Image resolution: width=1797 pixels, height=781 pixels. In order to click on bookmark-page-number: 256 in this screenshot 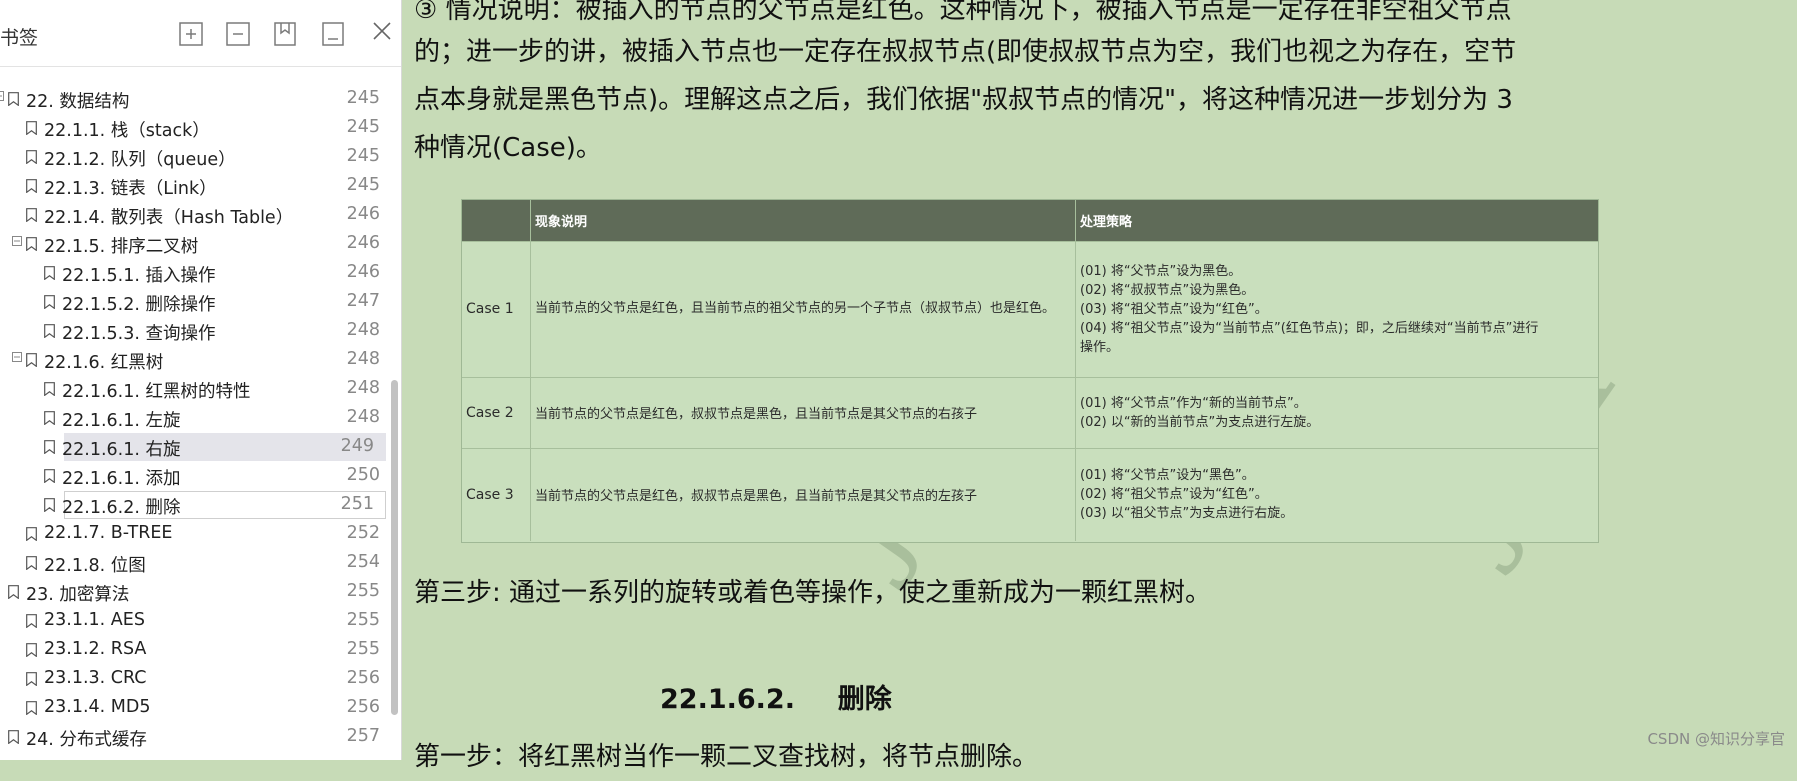, I will do `click(363, 707)`.